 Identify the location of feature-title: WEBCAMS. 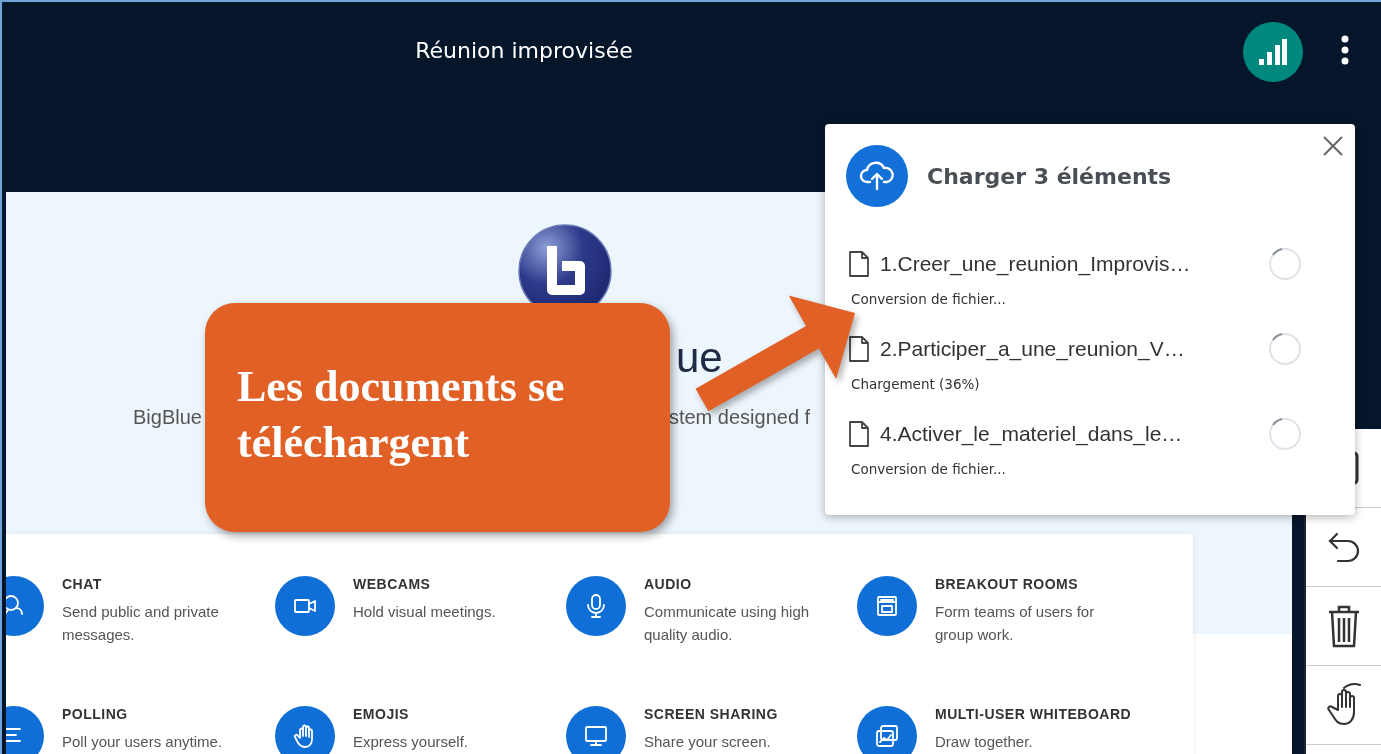
(392, 584).